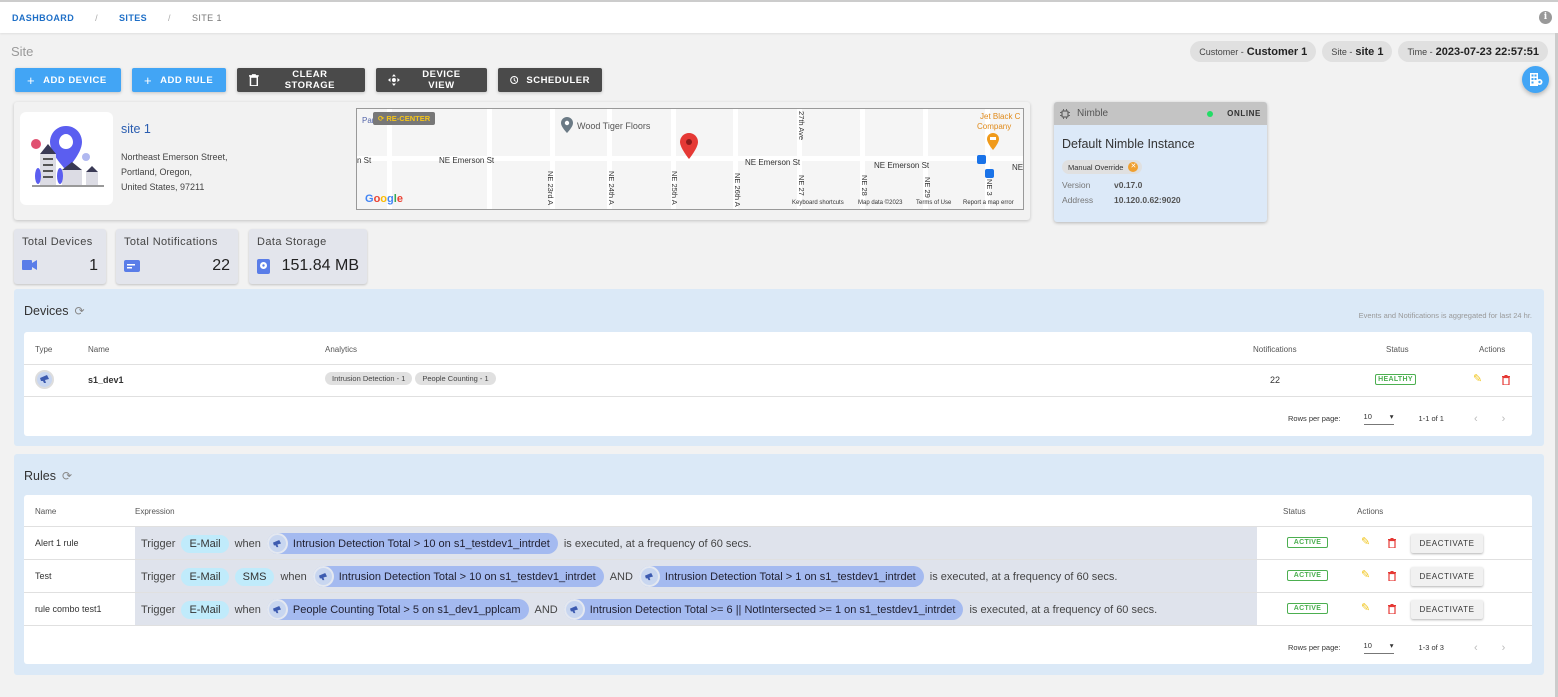  What do you see at coordinates (320, 265) in the screenshot?
I see `stat-value: 151.84 MB` at bounding box center [320, 265].